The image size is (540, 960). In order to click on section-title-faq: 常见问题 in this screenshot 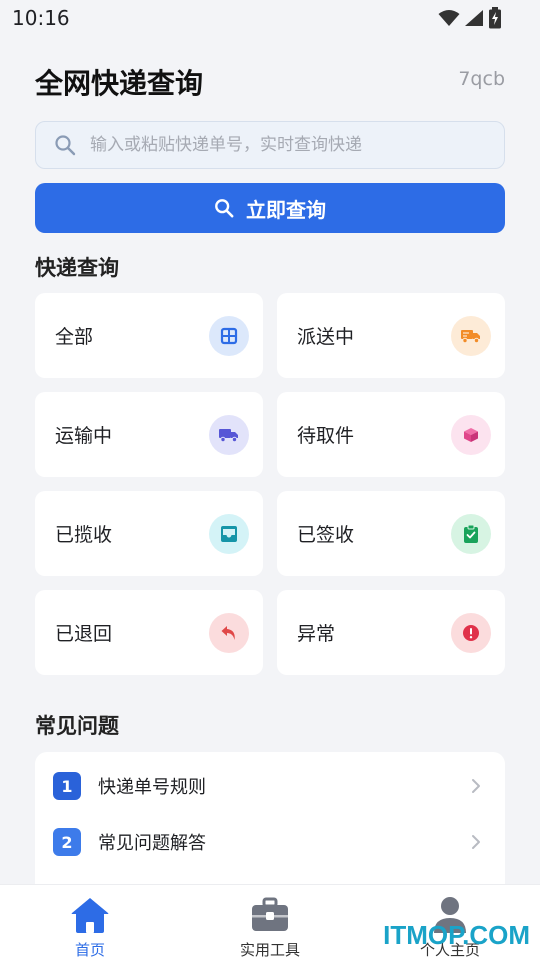, I will do `click(77, 726)`.